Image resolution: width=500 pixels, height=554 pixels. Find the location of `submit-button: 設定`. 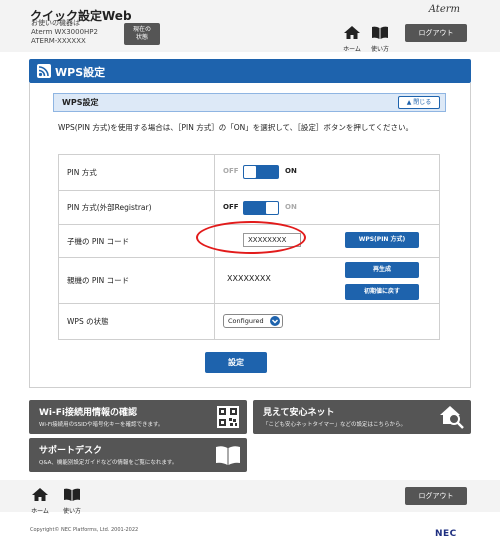

submit-button: 設定 is located at coordinates (236, 362).